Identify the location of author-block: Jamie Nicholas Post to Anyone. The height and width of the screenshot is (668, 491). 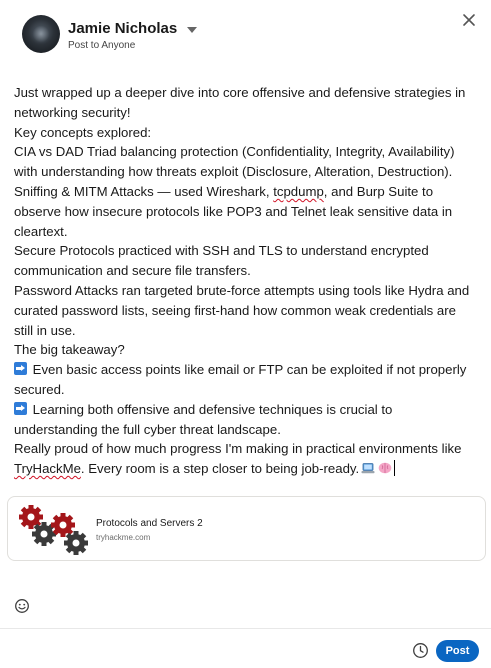
(133, 36).